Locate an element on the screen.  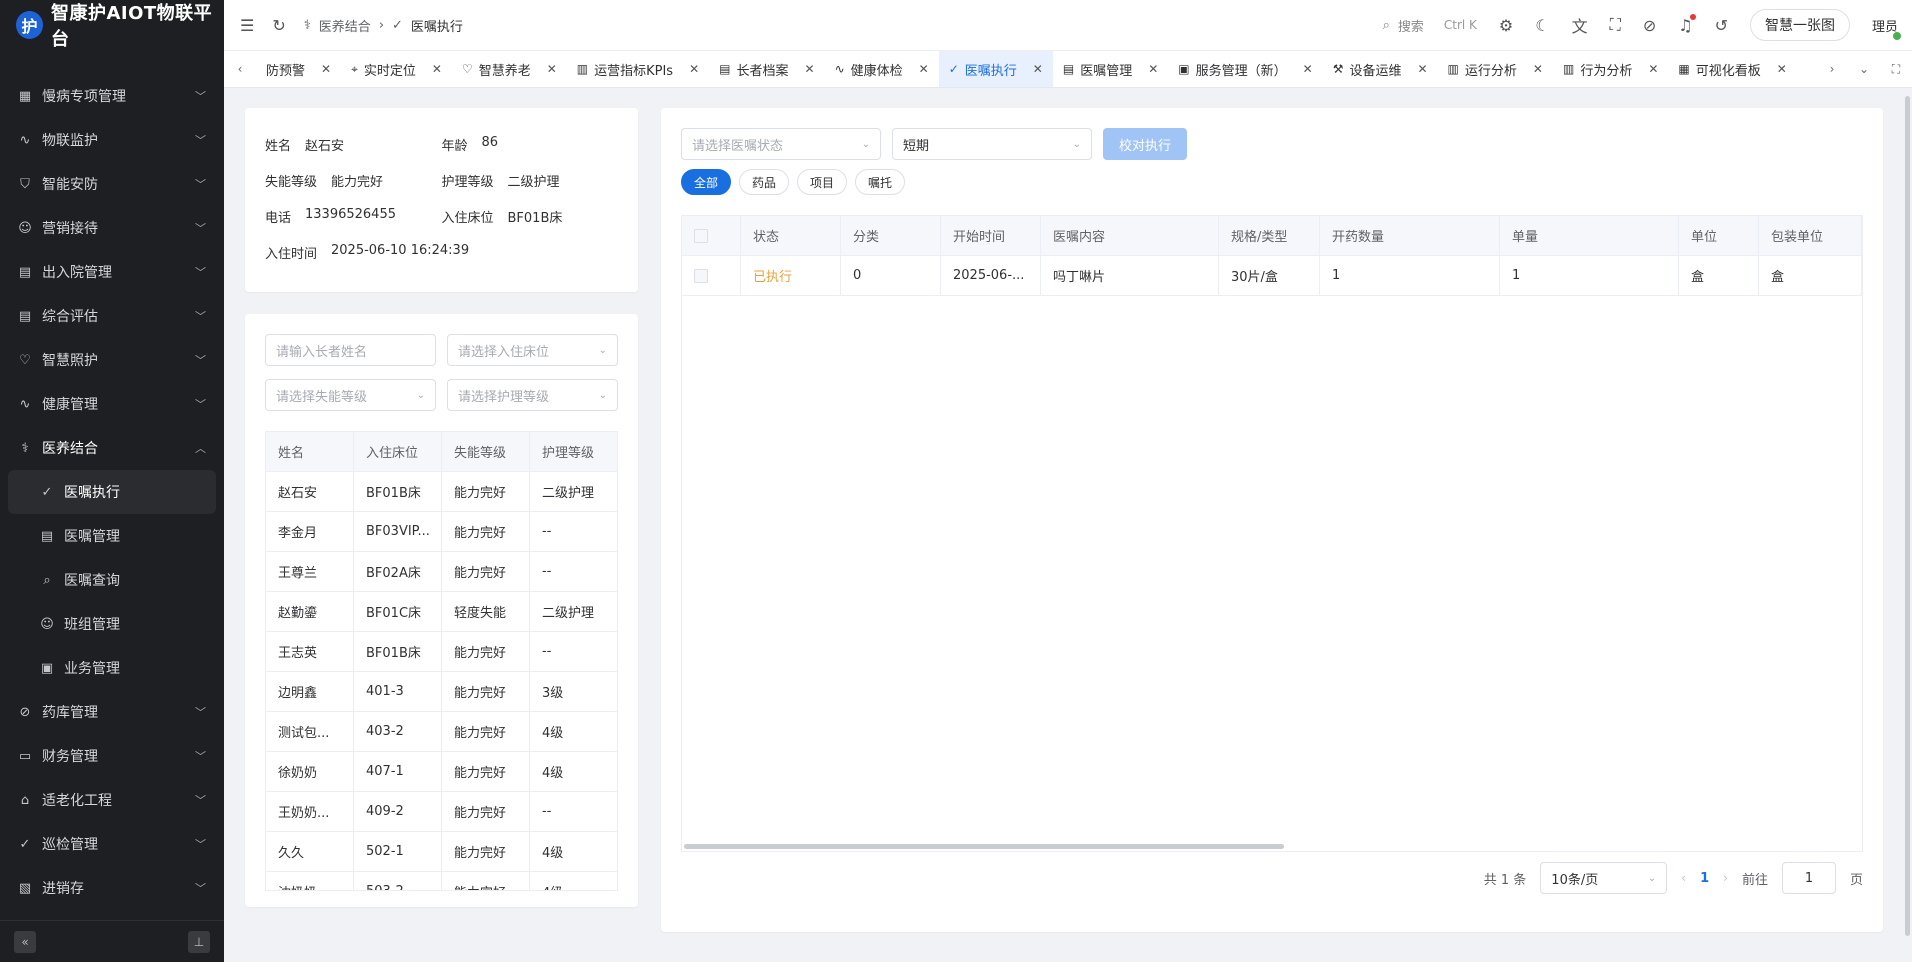
column-header: 失能等级 is located at coordinates (486, 451).